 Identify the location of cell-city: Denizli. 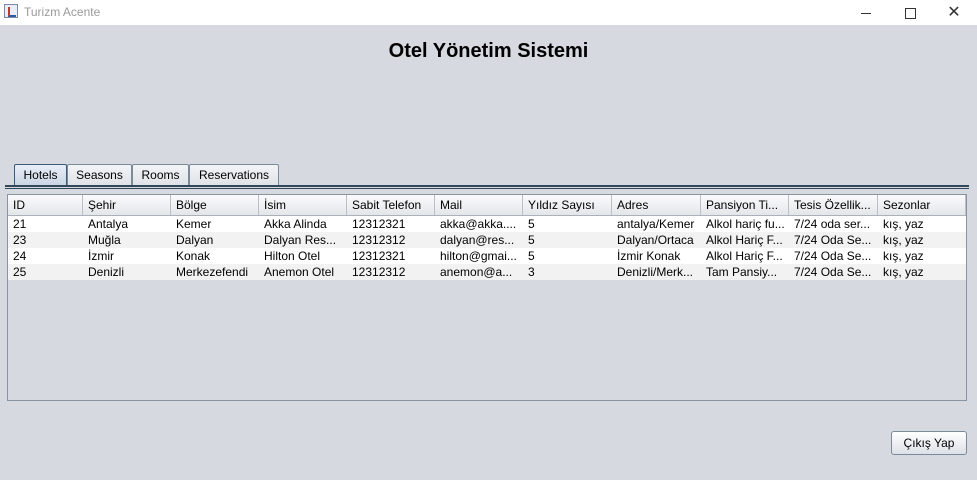
(106, 272).